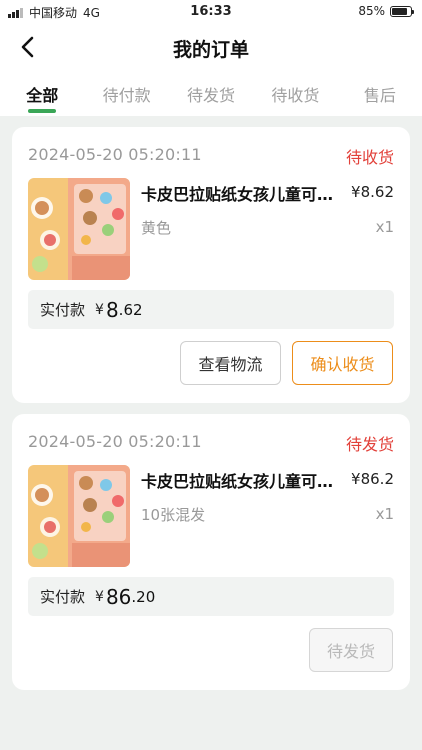 The width and height of the screenshot is (422, 750). I want to click on tab-pending-payment: 待付款, so click(126, 93).